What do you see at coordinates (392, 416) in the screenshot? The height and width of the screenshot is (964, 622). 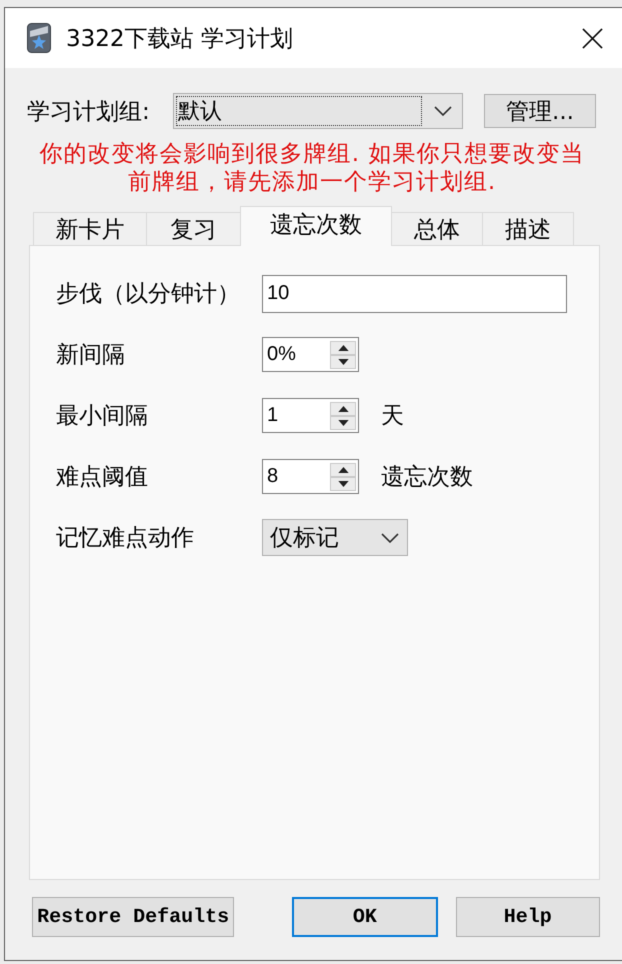 I see `unit-label: 天` at bounding box center [392, 416].